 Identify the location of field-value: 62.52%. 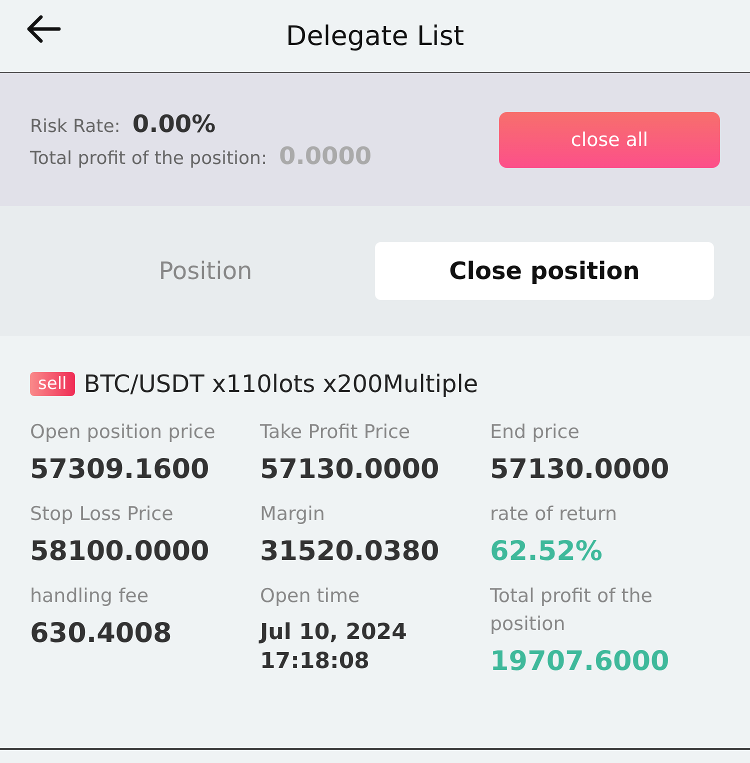
(547, 552).